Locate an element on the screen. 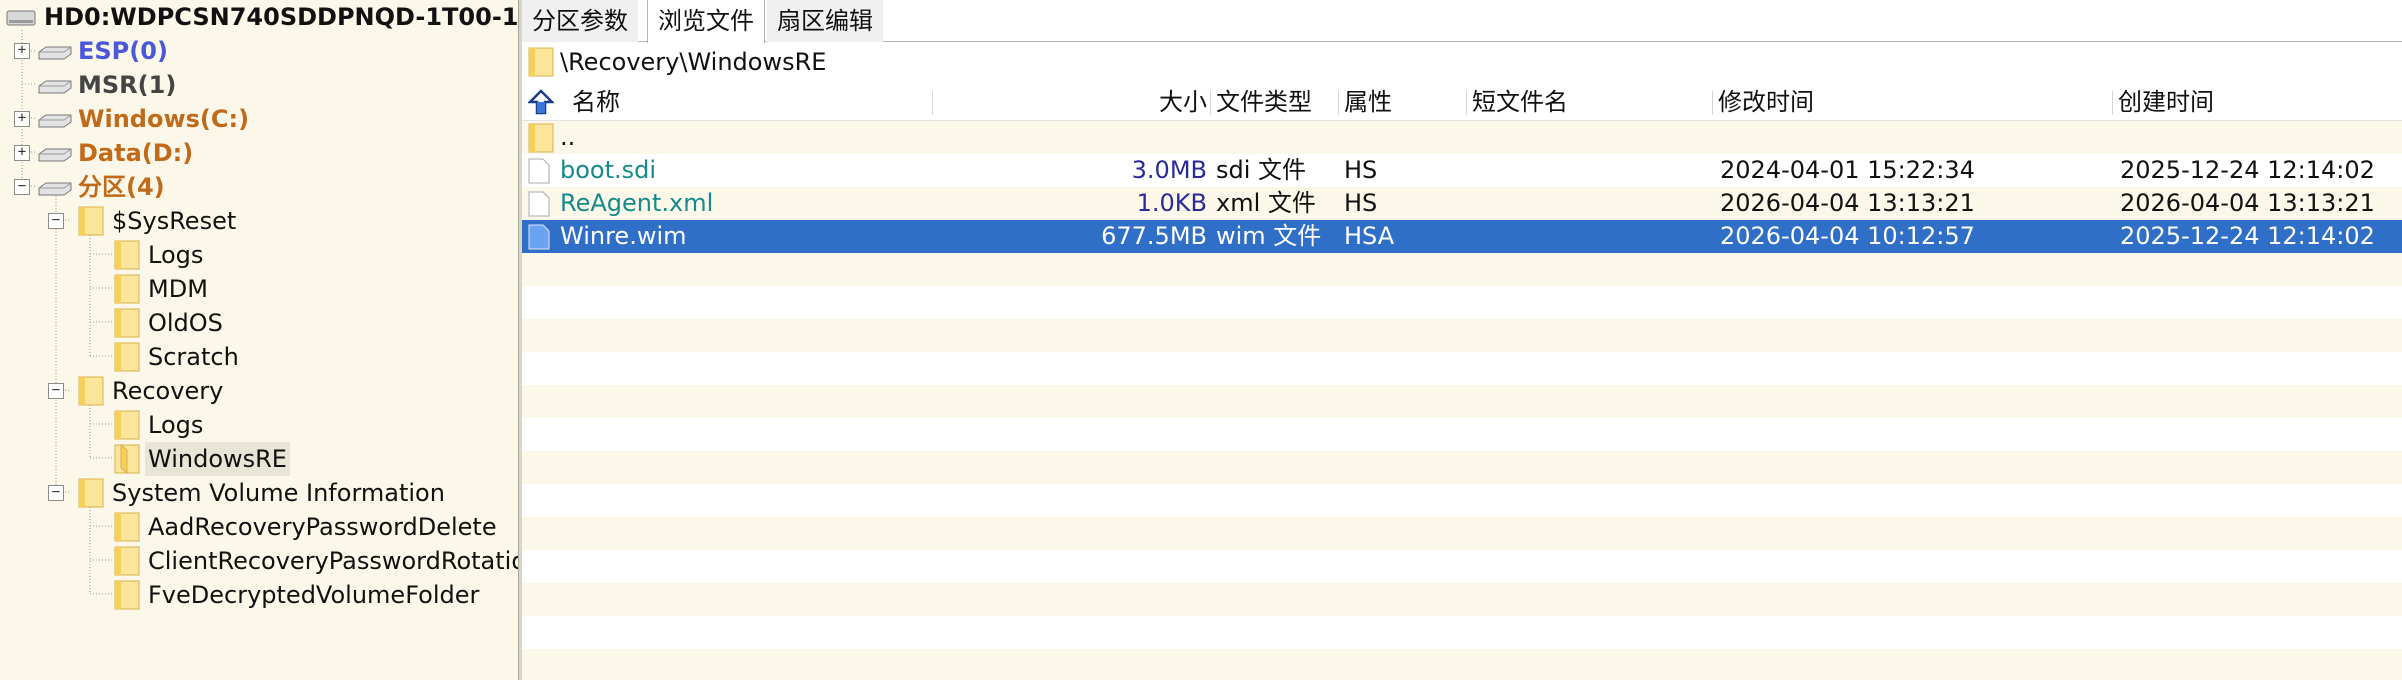 The width and height of the screenshot is (2402, 680). volume-label: ESP(0) is located at coordinates (123, 51).